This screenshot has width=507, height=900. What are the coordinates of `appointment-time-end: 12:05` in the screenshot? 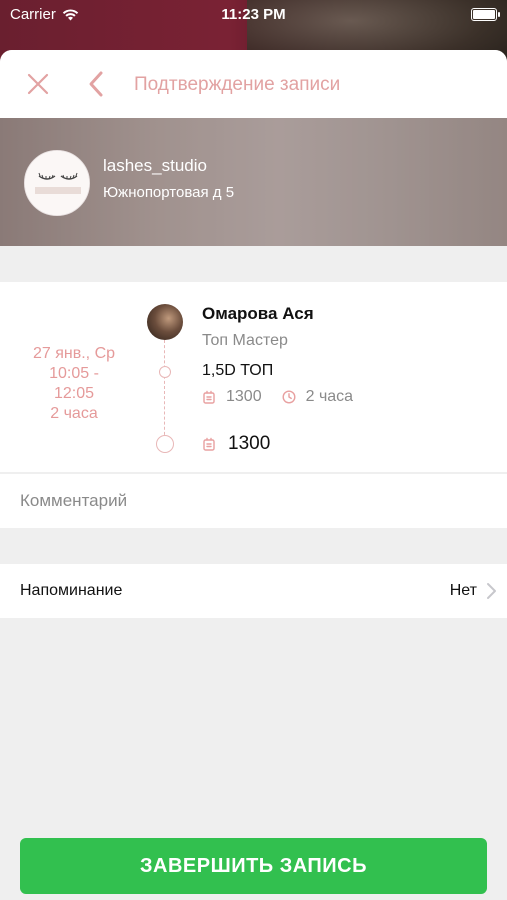 It's located at (74, 393).